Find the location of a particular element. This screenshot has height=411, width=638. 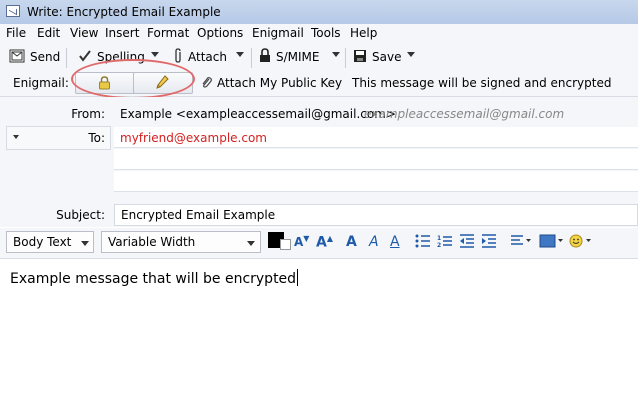

save-button: Save is located at coordinates (377, 57).